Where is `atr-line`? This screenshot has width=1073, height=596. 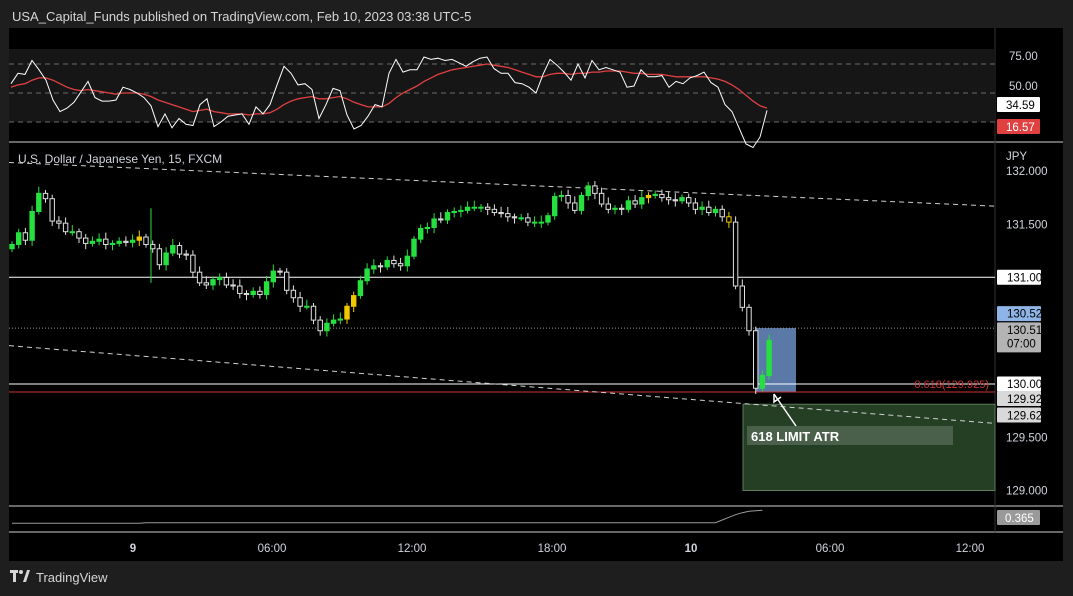 atr-line is located at coordinates (387, 516).